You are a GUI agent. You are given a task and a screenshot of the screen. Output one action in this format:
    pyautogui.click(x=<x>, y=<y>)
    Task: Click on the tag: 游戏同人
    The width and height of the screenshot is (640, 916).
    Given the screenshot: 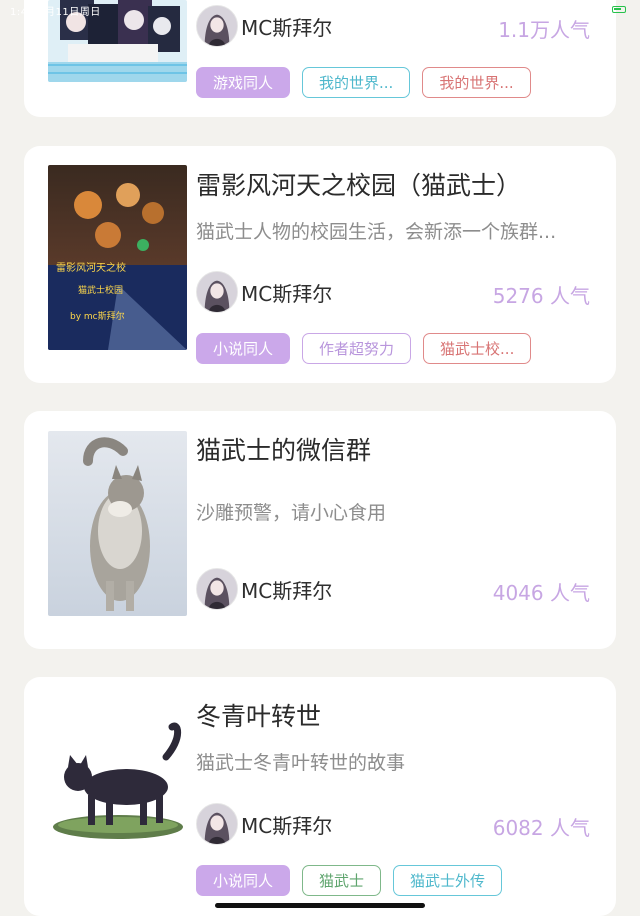 What is the action you would take?
    pyautogui.click(x=243, y=82)
    